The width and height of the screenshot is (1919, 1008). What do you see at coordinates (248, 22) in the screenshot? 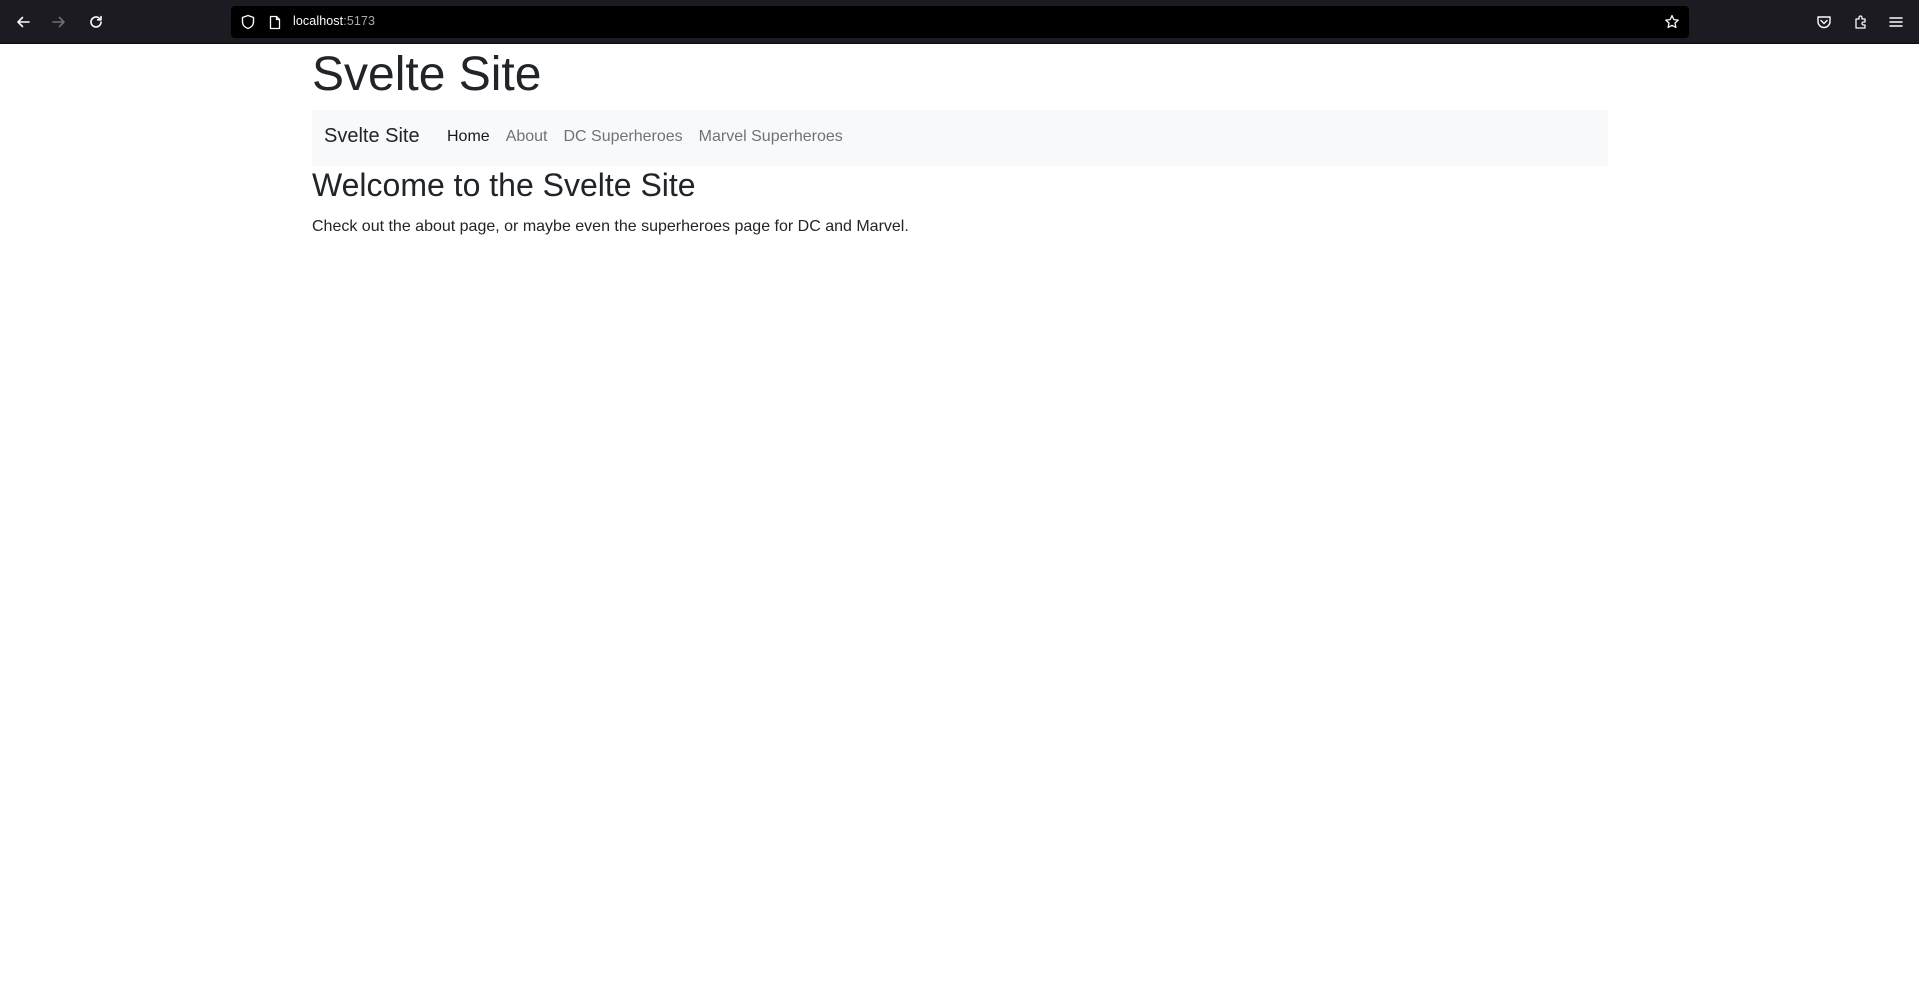
I see `shield-icon` at bounding box center [248, 22].